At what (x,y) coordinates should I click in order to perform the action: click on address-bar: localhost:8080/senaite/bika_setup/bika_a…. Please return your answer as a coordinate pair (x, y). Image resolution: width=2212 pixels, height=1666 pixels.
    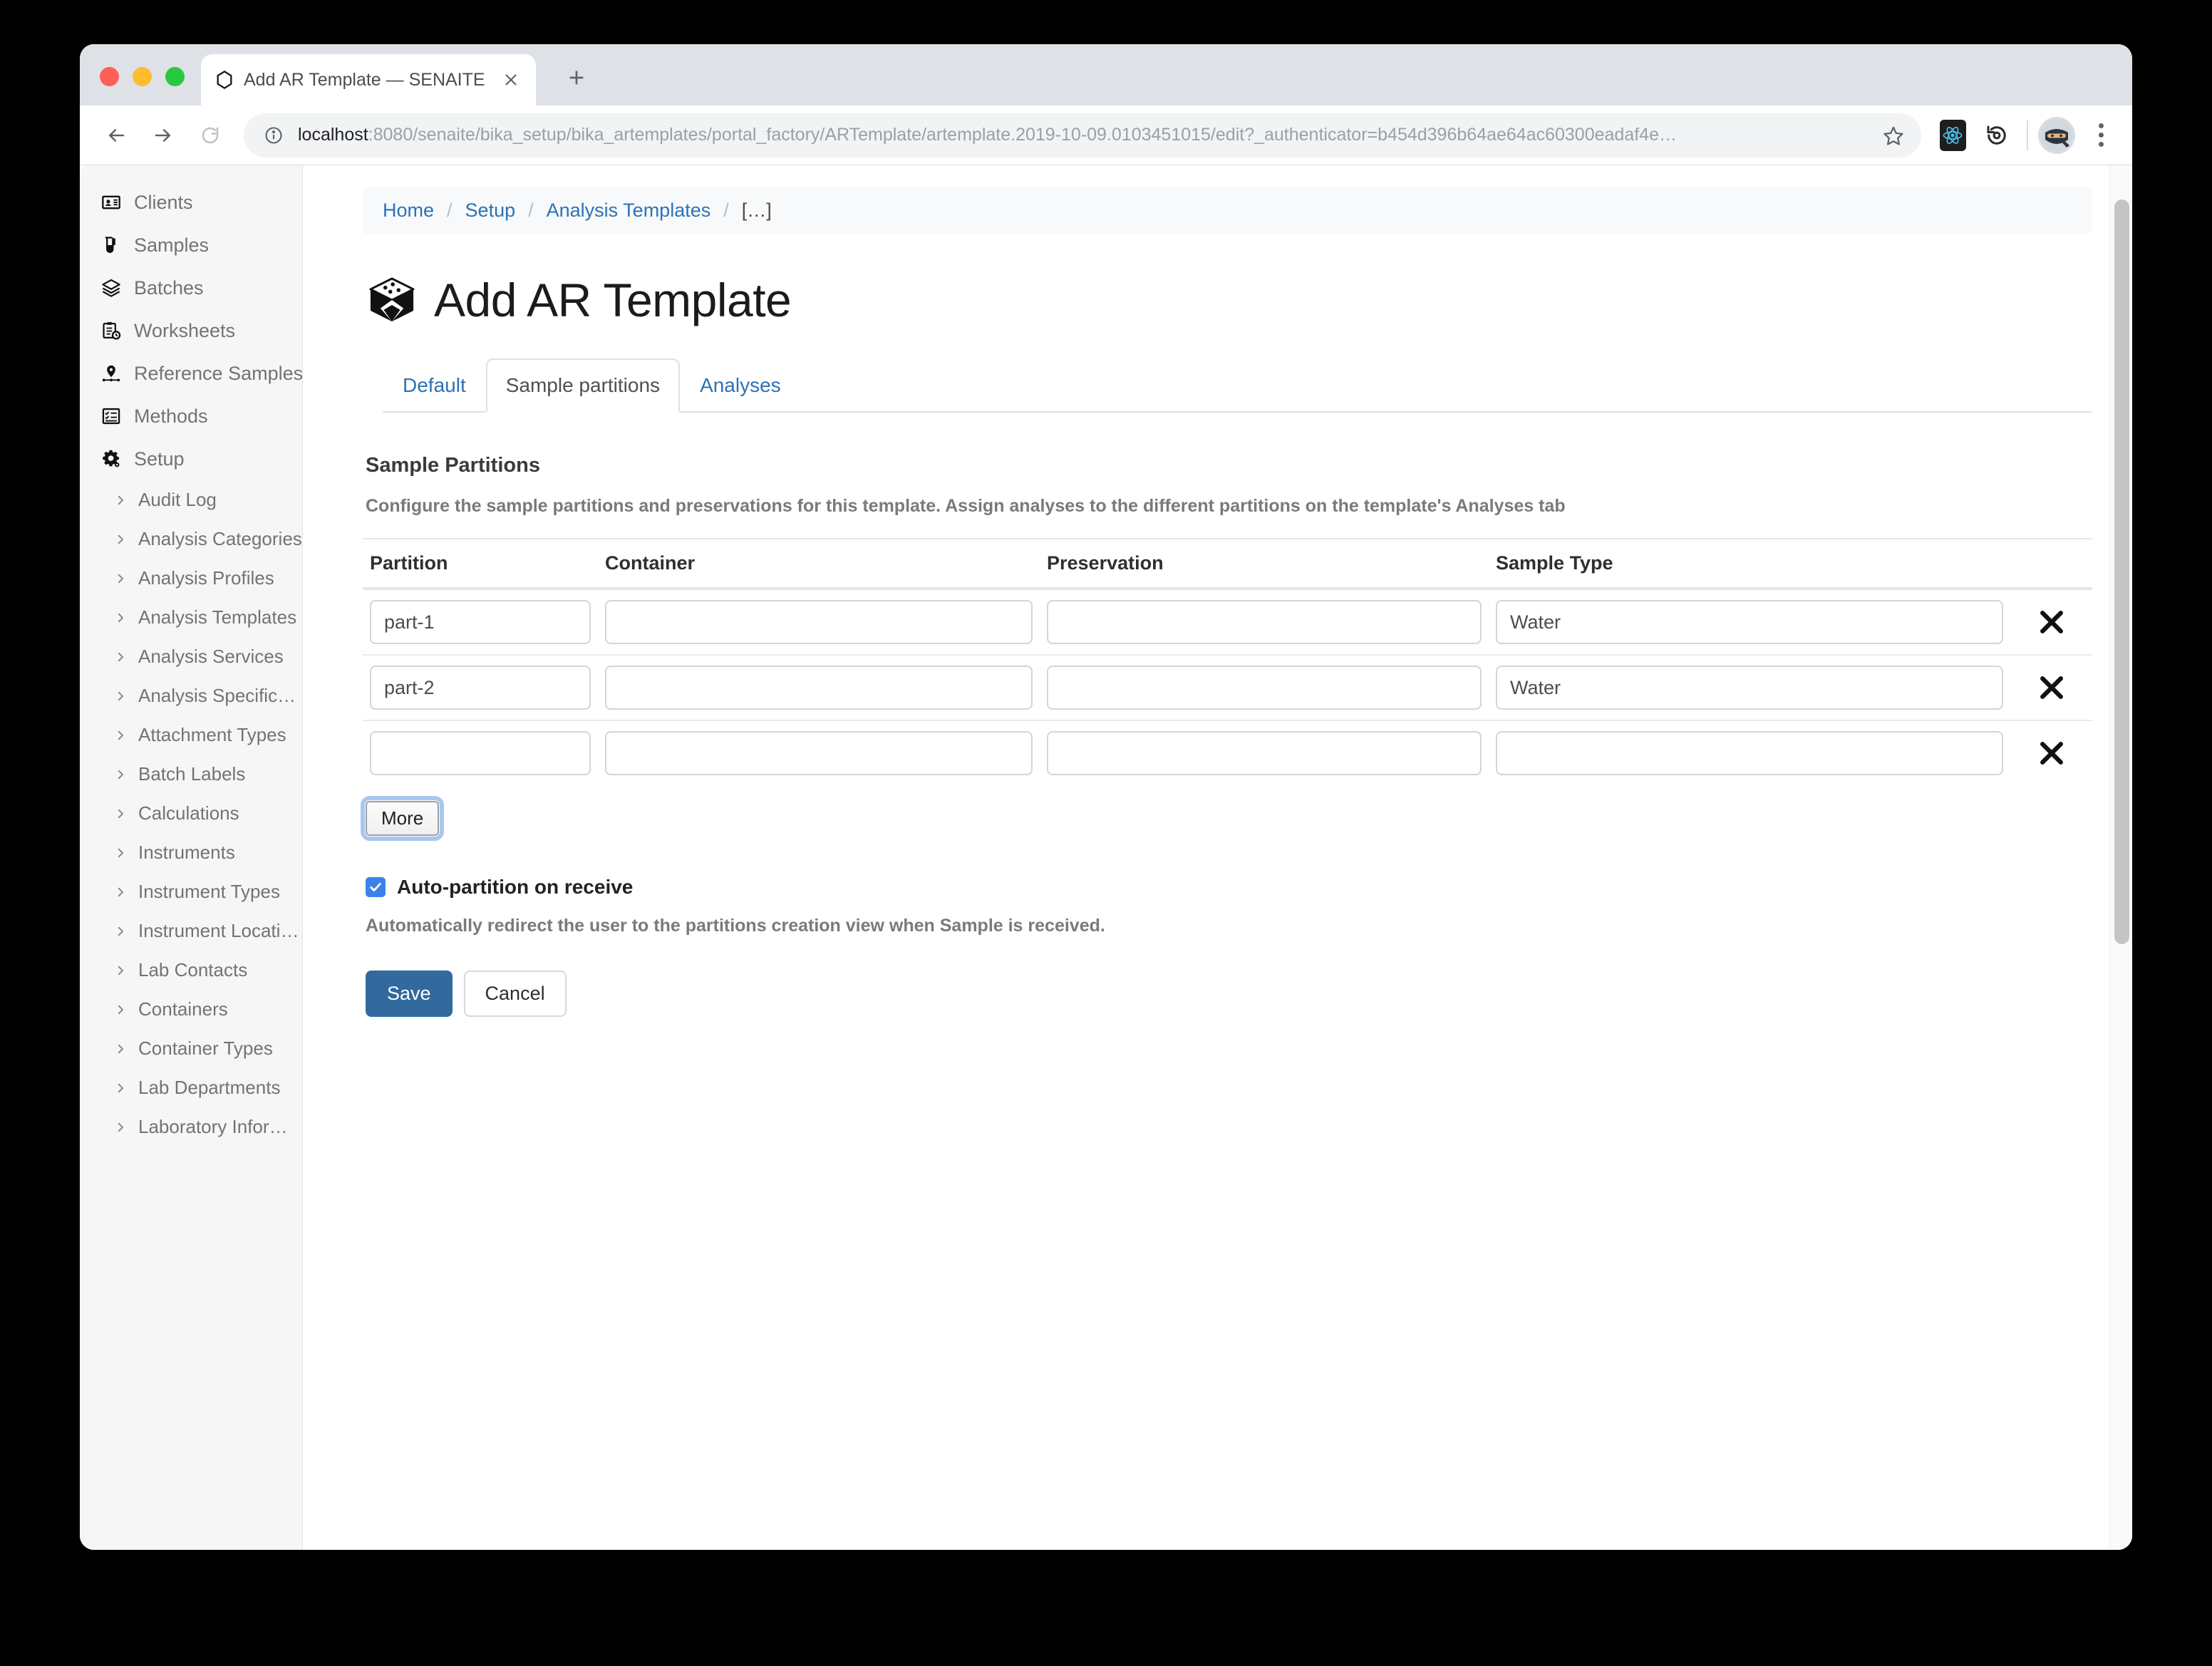
    Looking at the image, I should click on (1082, 135).